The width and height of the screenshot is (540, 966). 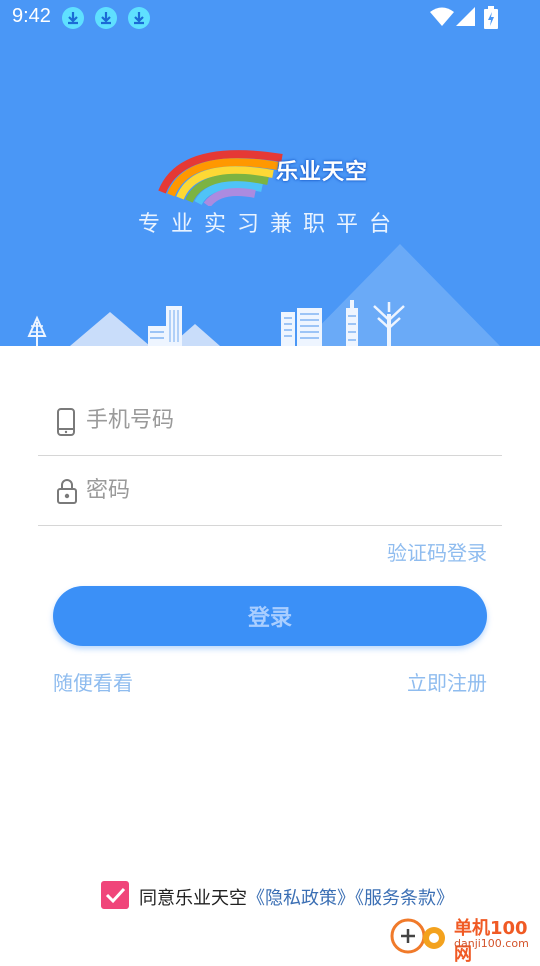 What do you see at coordinates (437, 551) in the screenshot?
I see `code-login-link: 验证码登录` at bounding box center [437, 551].